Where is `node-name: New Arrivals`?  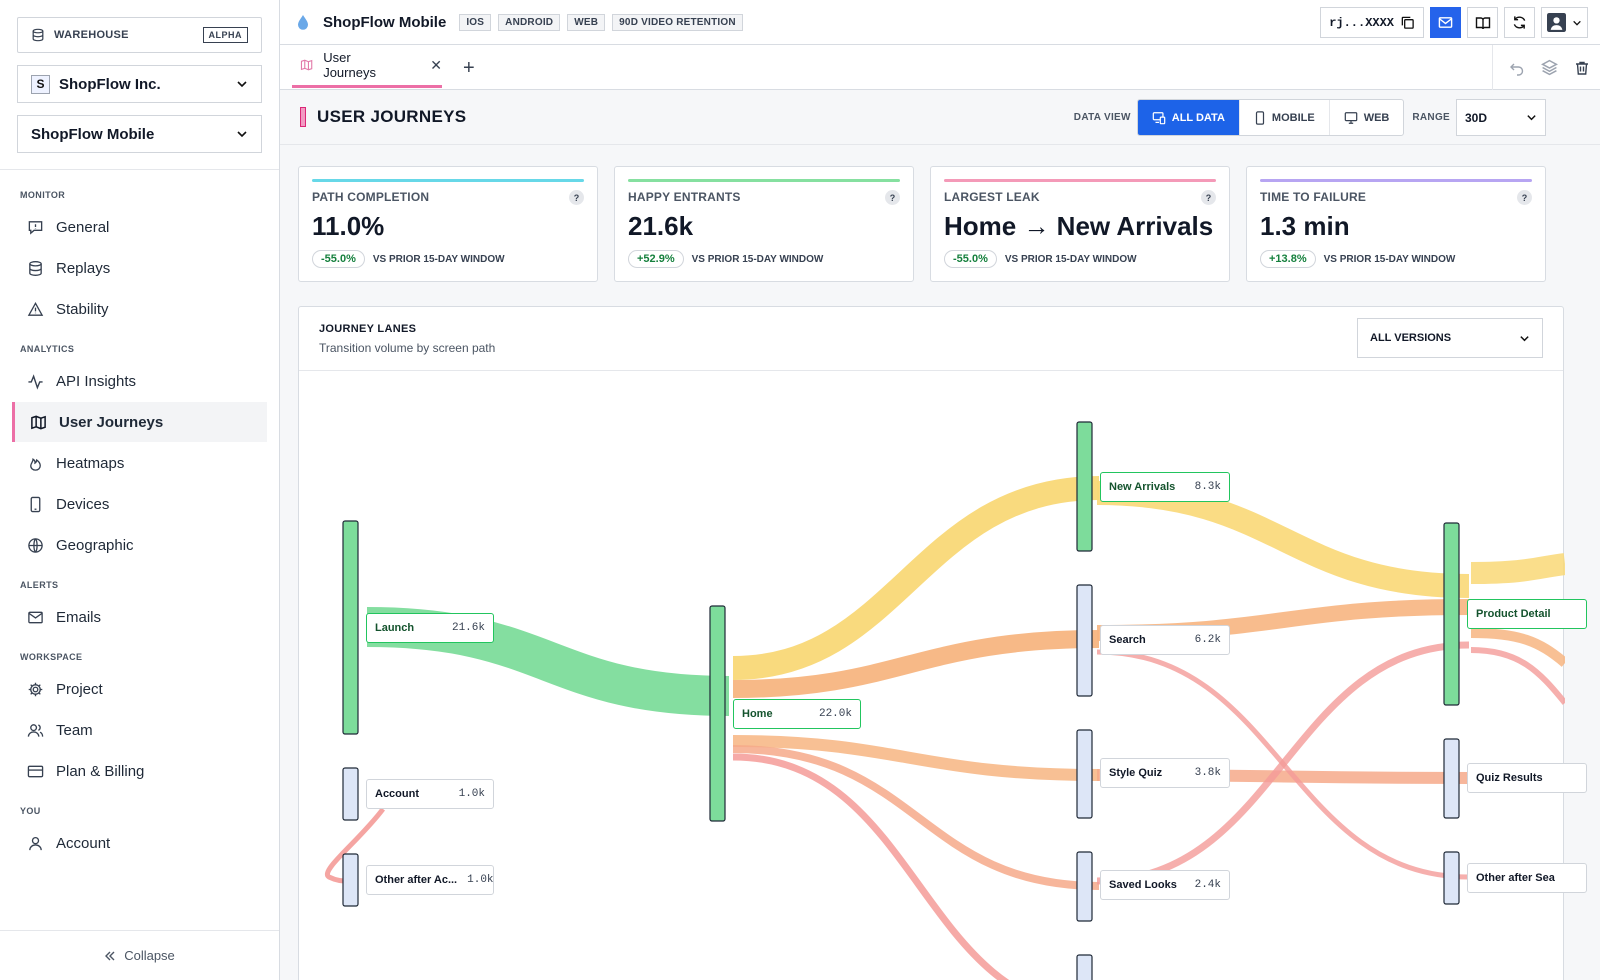
node-name: New Arrivals is located at coordinates (1142, 487).